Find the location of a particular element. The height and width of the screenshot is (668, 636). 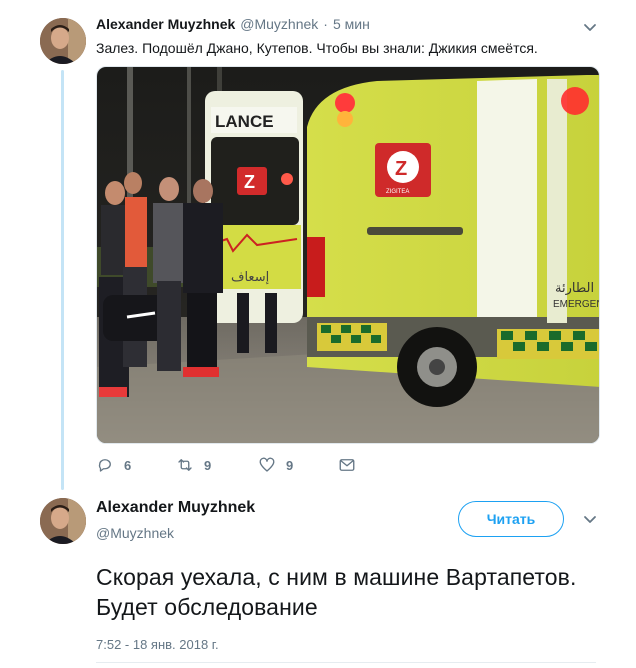

van-logo-caption: ZIGITEA is located at coordinates (397, 192).